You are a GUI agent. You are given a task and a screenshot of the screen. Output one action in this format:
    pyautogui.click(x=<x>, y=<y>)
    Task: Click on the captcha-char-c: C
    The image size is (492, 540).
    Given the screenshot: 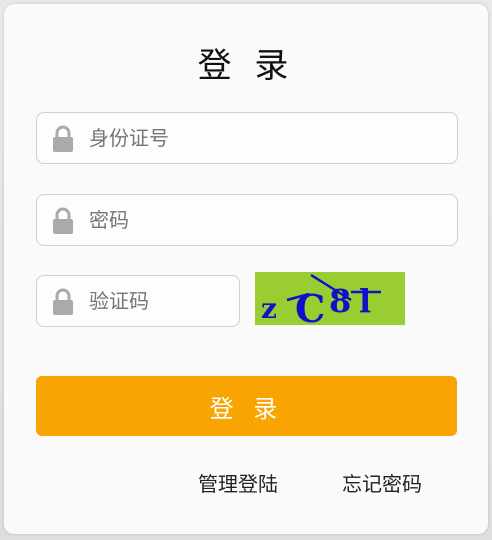 What is the action you would take?
    pyautogui.click(x=310, y=305)
    